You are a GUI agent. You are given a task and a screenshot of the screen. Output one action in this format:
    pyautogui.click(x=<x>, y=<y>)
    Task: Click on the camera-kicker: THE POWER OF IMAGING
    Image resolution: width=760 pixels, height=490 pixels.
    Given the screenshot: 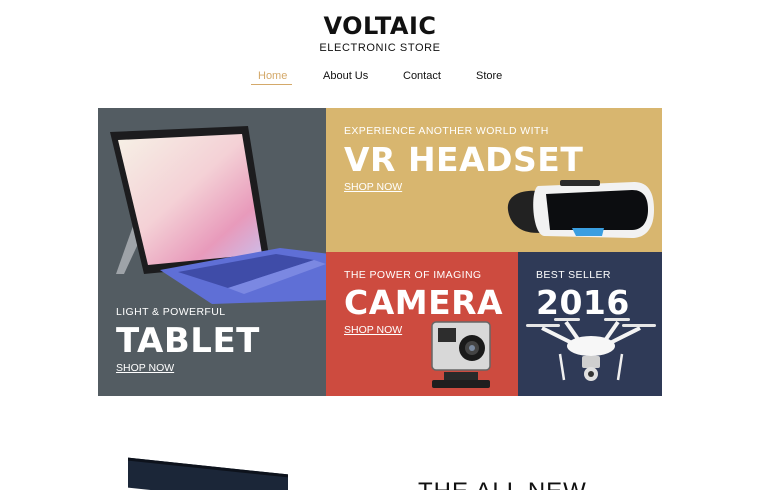 What is the action you would take?
    pyautogui.click(x=413, y=275)
    